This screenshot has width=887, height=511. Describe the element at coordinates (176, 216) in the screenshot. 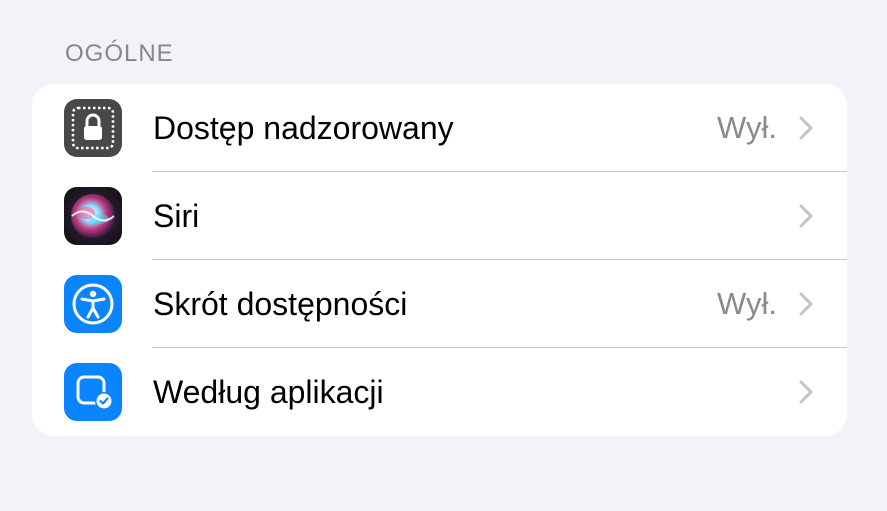

I see `row-label: Siri` at that location.